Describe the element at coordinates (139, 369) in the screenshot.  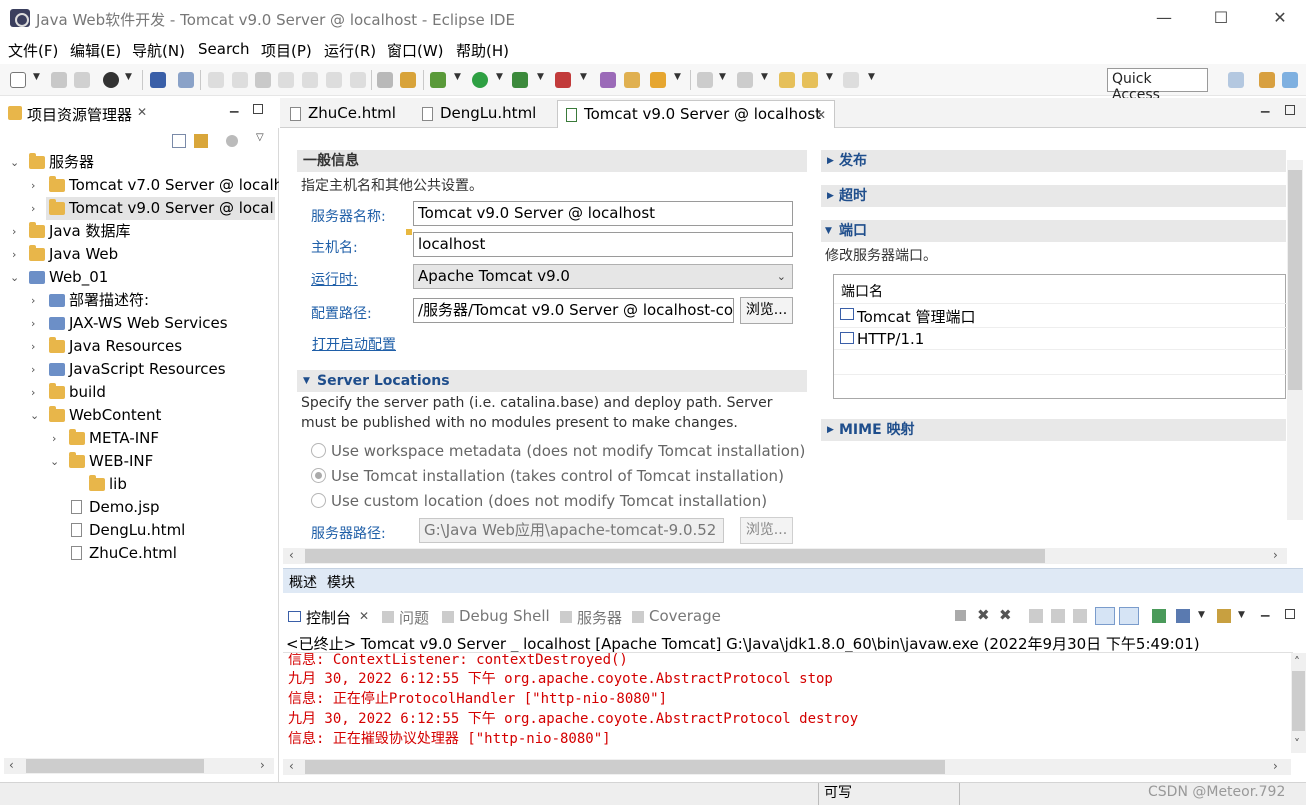
I see `tree-item-js-resources: › JavaScript Resources` at that location.